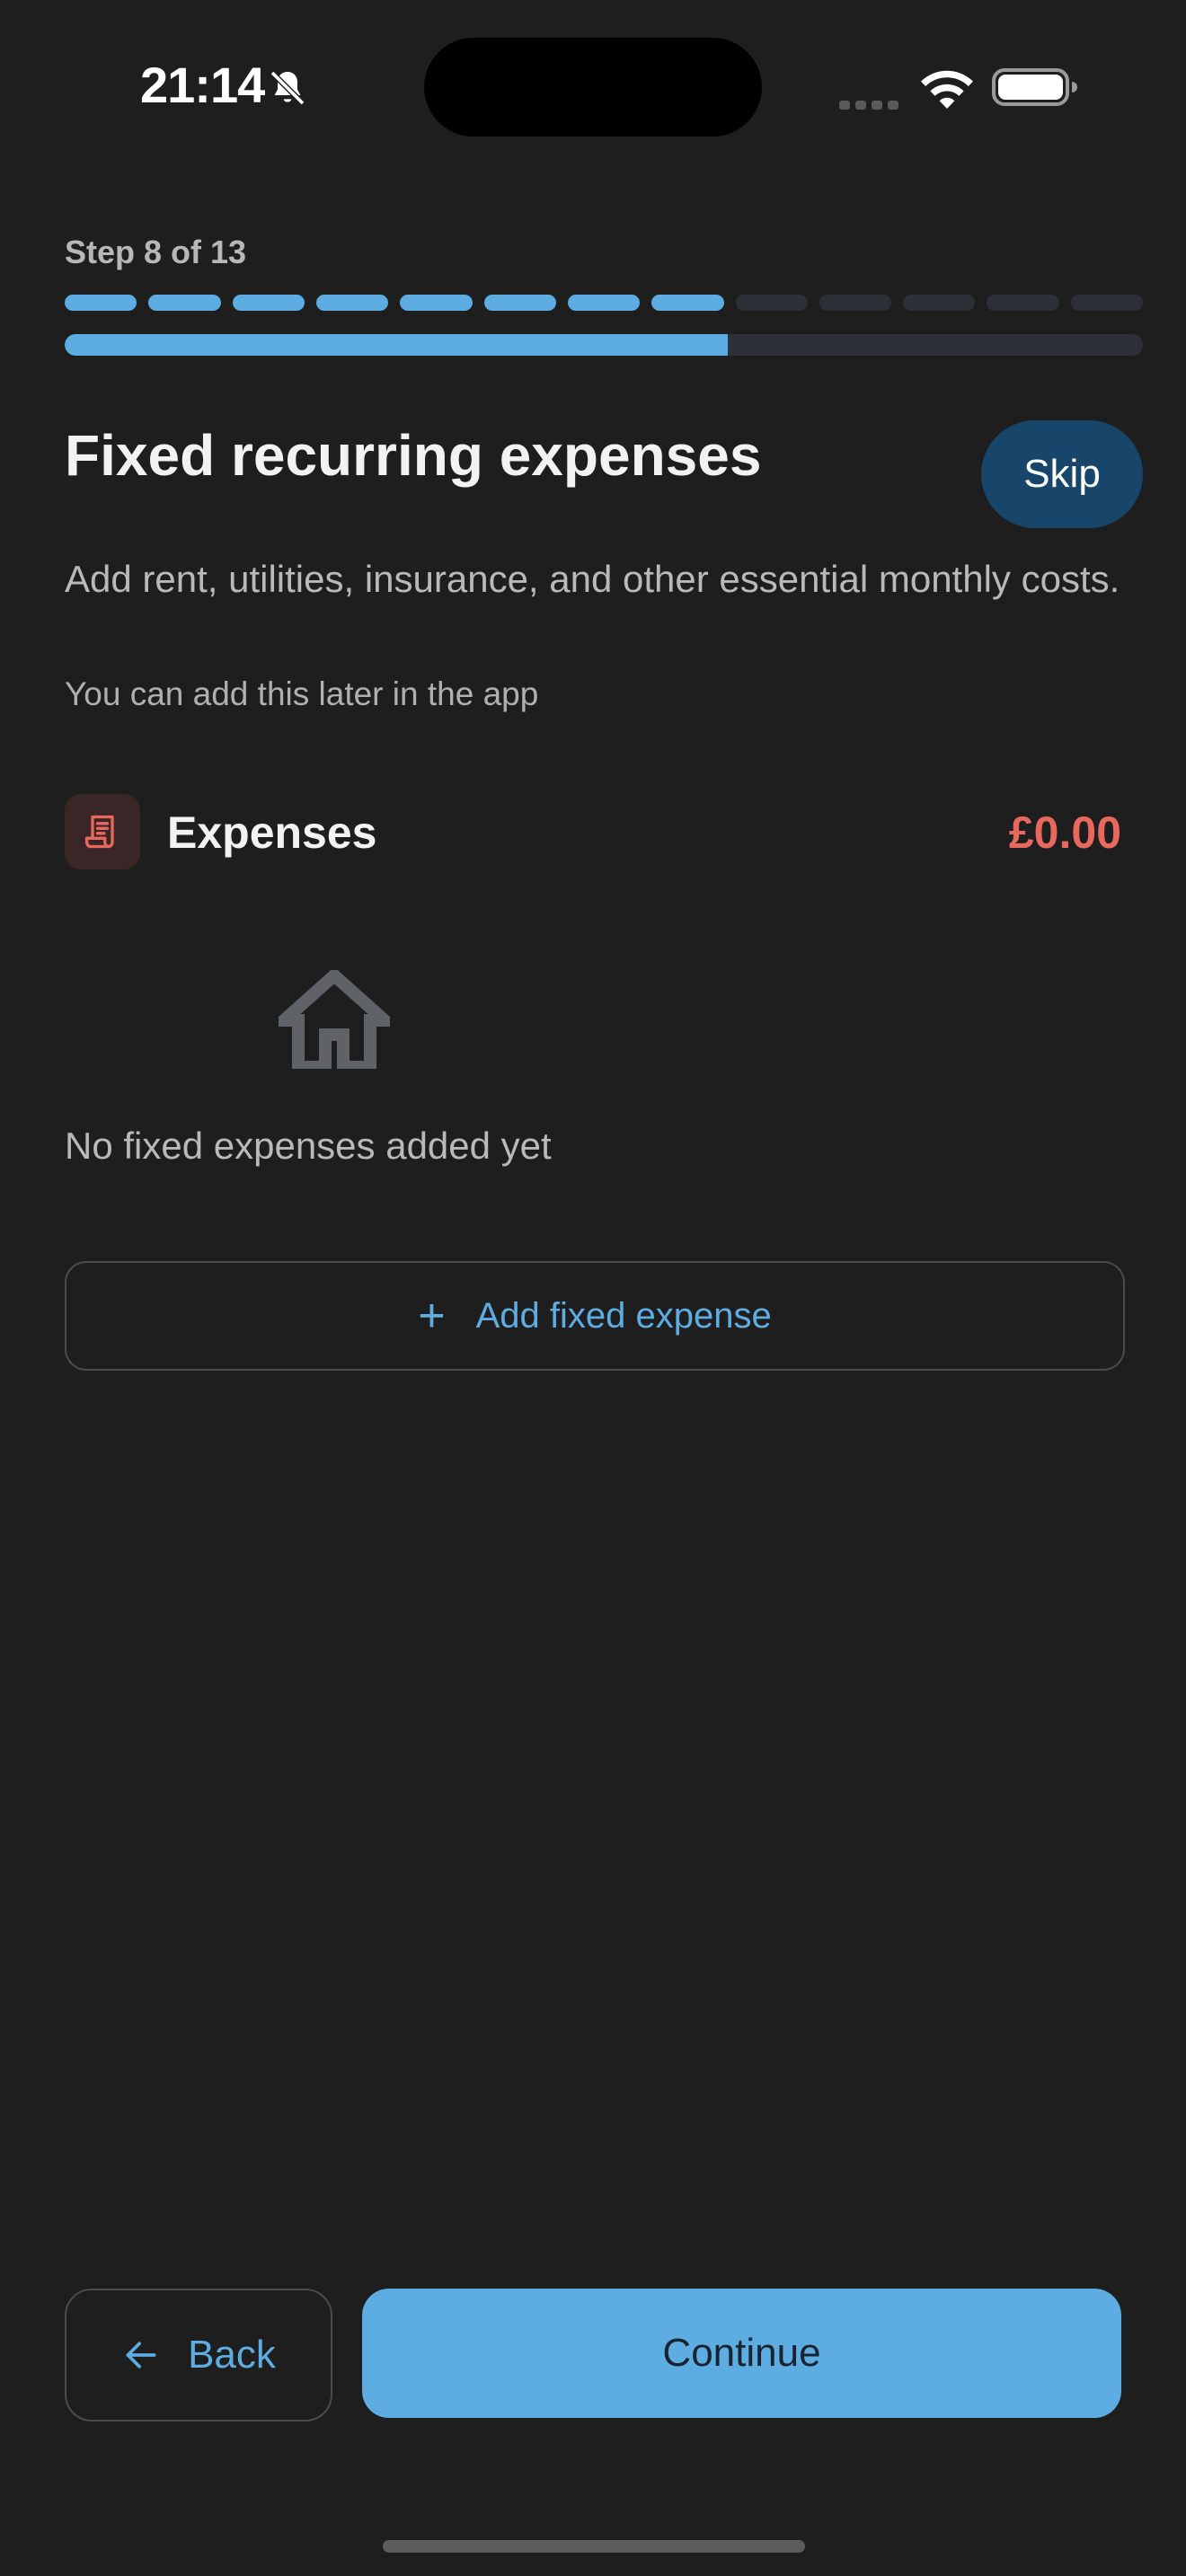  I want to click on add-fixed-expense-label: Add fixed expense, so click(623, 1315).